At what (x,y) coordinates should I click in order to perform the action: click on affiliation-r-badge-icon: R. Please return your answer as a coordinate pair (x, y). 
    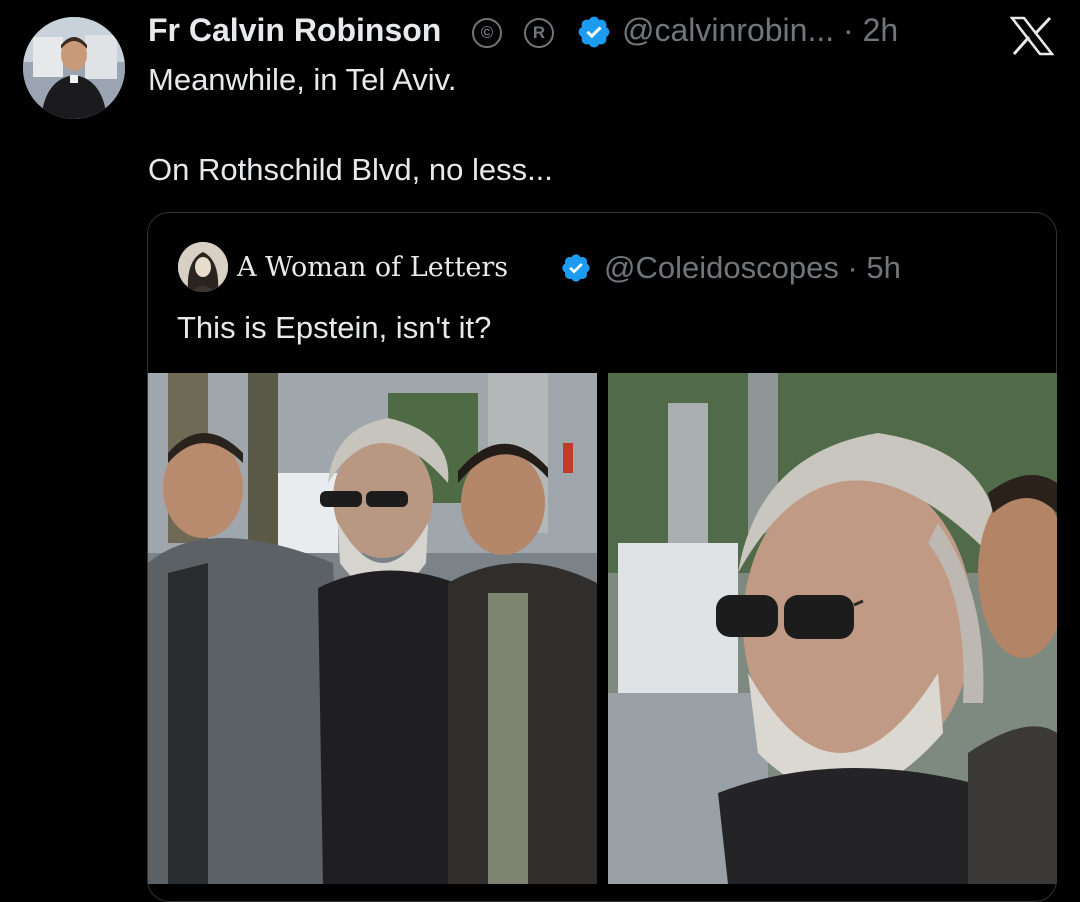
    Looking at the image, I should click on (539, 33).